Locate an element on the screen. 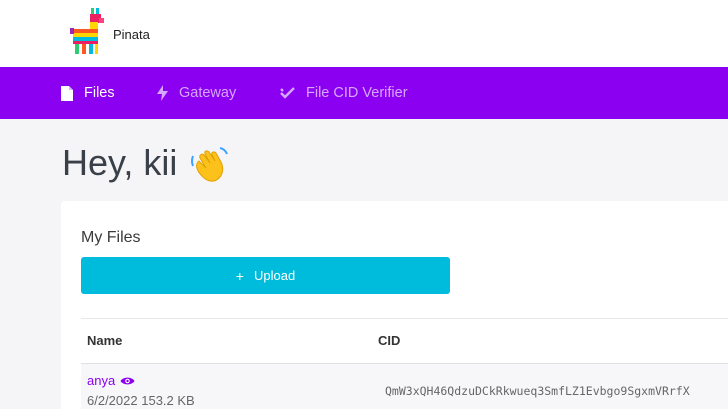 This screenshot has width=728, height=409. nav-item-label: Gateway is located at coordinates (208, 93).